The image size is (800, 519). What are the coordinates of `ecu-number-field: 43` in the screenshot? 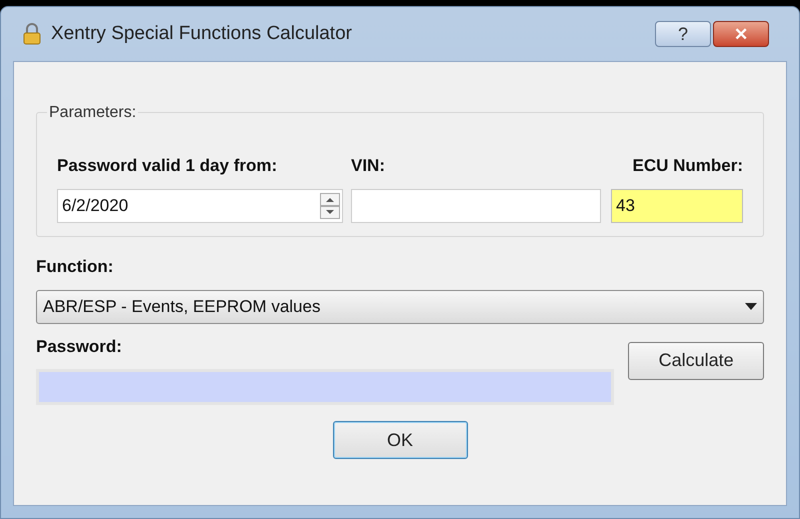 It's located at (677, 205).